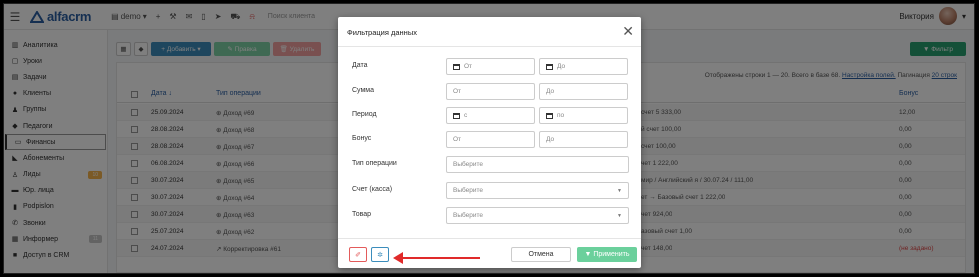 This screenshot has height=277, width=979. I want to click on clear-filter-button: ✐, so click(358, 254).